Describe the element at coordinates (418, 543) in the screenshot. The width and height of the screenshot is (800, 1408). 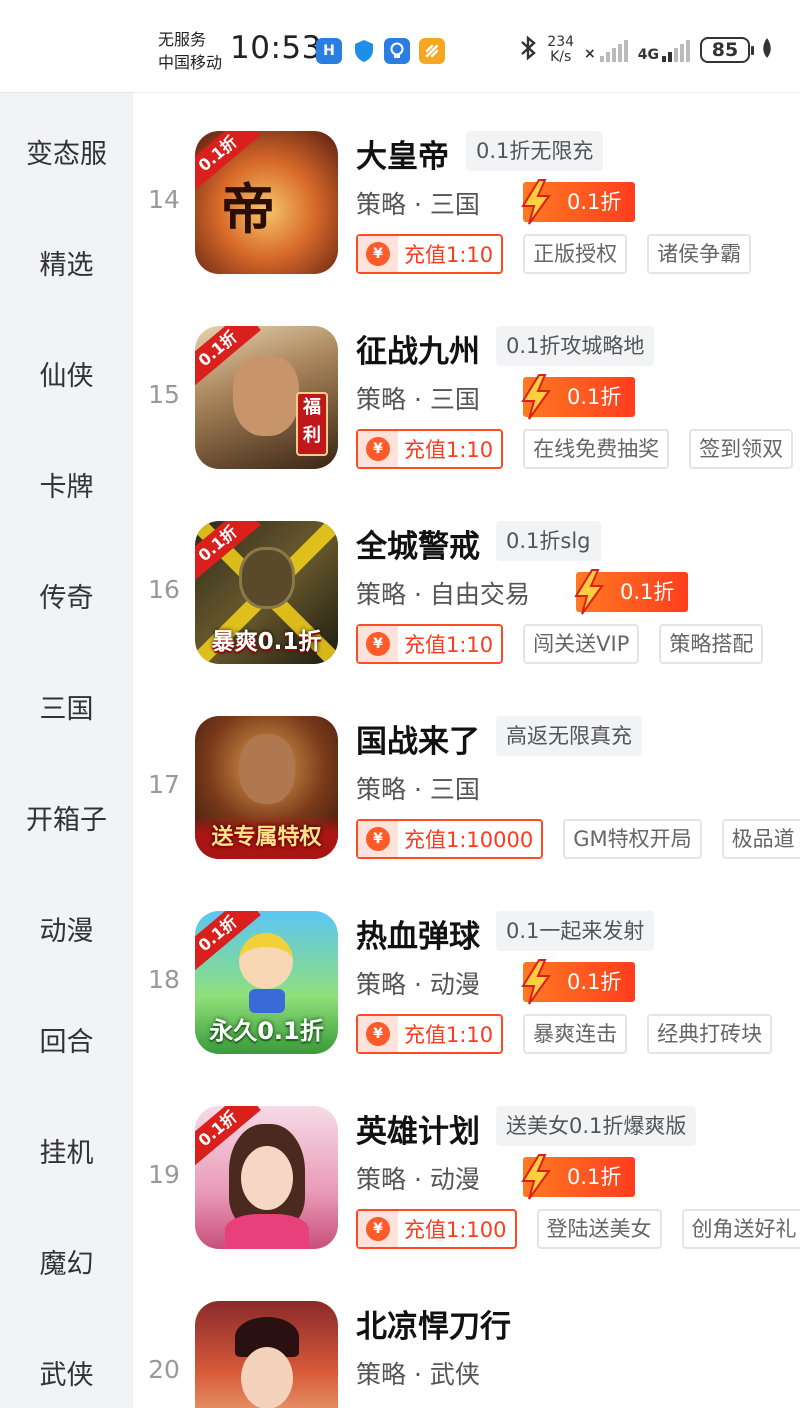
I see `game-title: 全城警戒` at that location.